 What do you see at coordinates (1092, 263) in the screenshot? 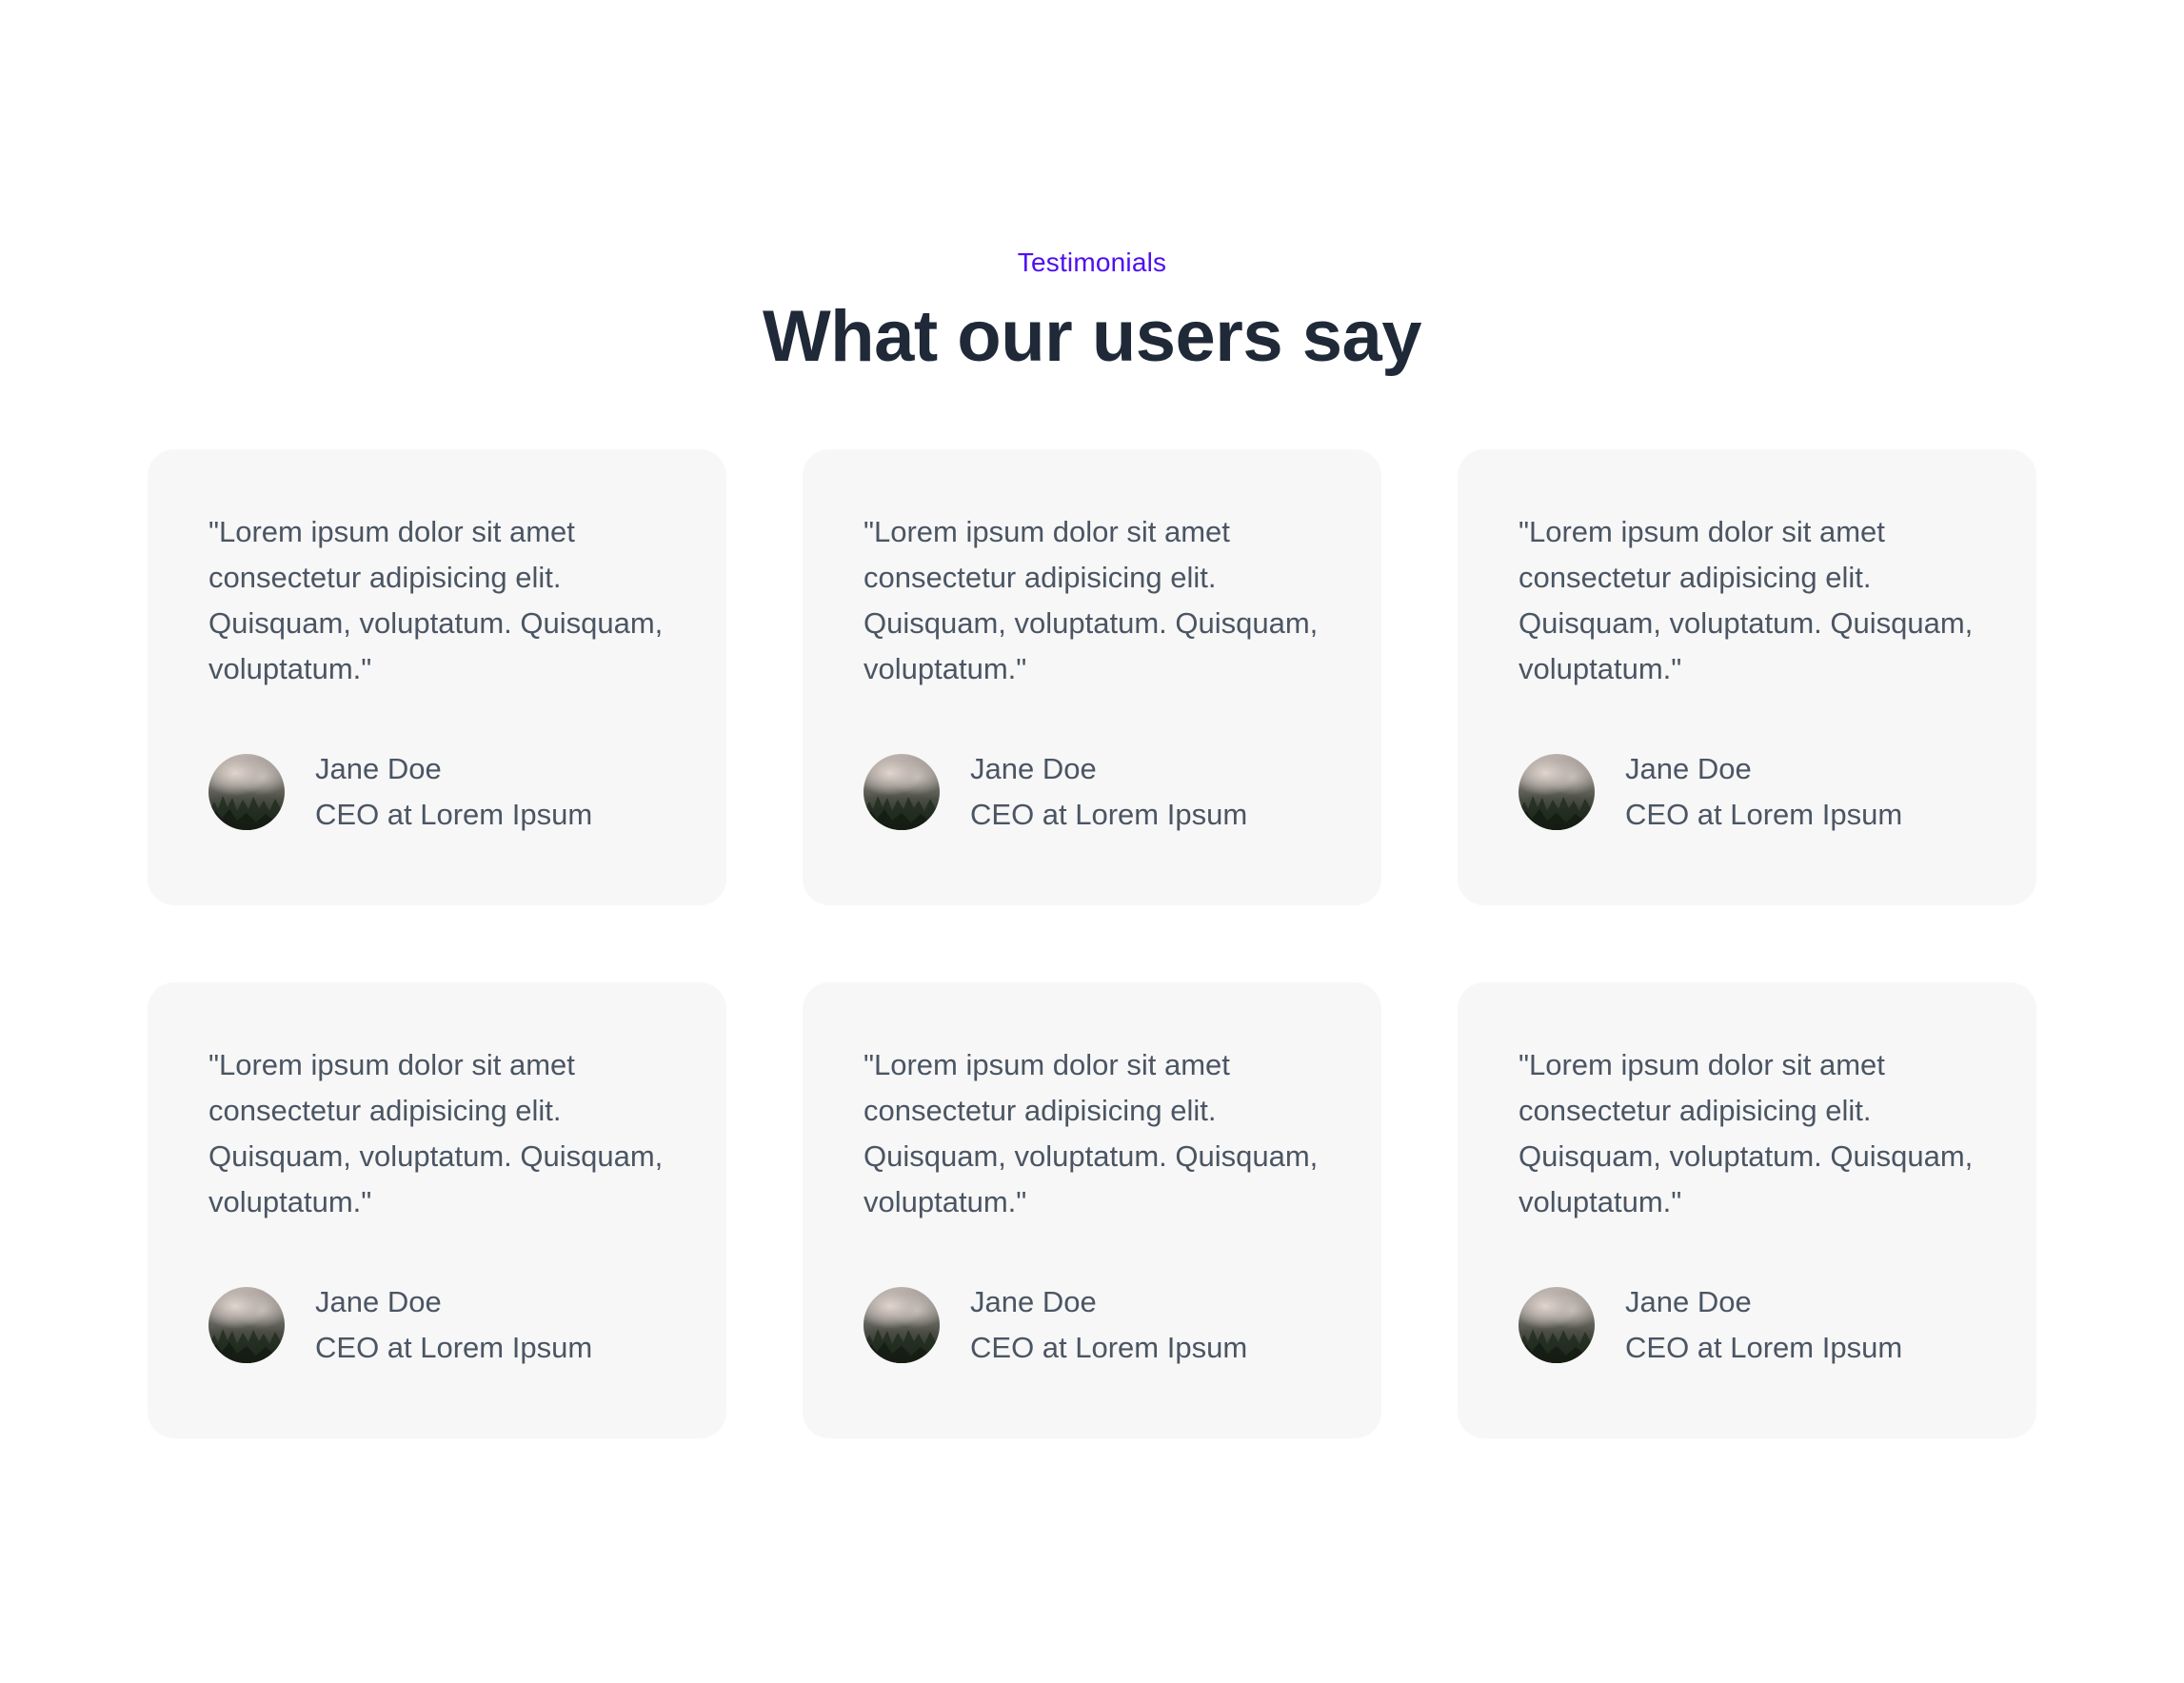
I see `section-eyebrow: Testimonials` at bounding box center [1092, 263].